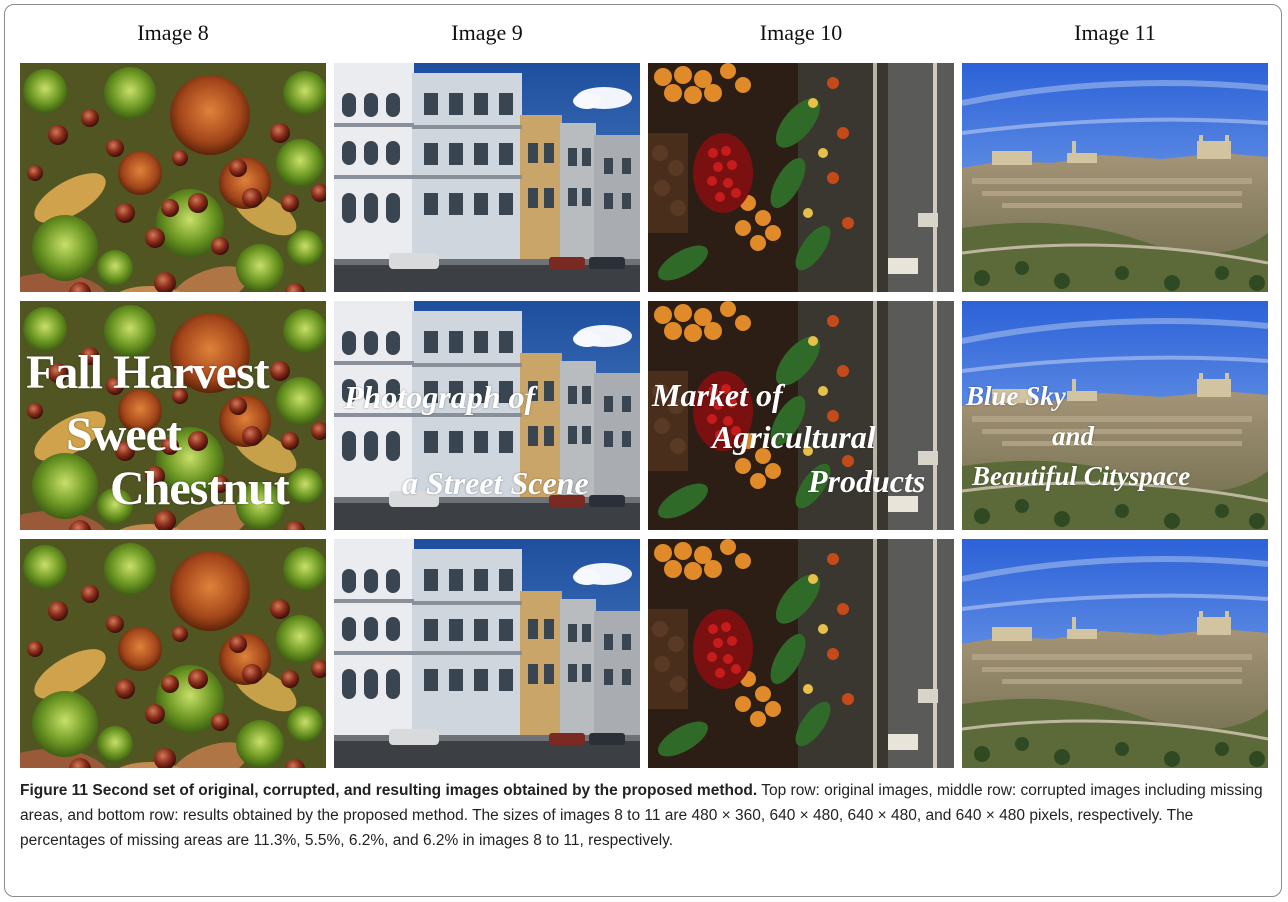 The width and height of the screenshot is (1288, 902). Describe the element at coordinates (801, 653) in the screenshot. I see `image-10-result` at that location.